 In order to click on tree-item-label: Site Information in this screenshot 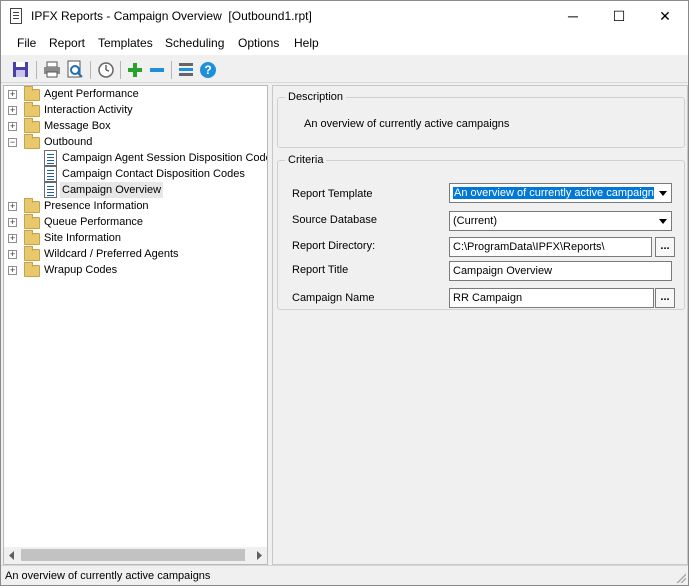, I will do `click(83, 238)`.